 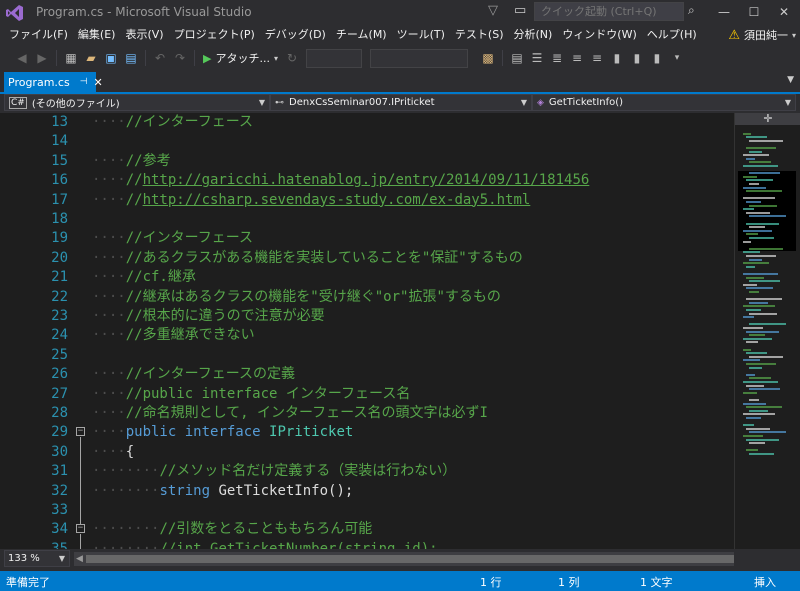 What do you see at coordinates (367, 277) in the screenshot?
I see `code-line: 21 ····//cf.継承` at bounding box center [367, 277].